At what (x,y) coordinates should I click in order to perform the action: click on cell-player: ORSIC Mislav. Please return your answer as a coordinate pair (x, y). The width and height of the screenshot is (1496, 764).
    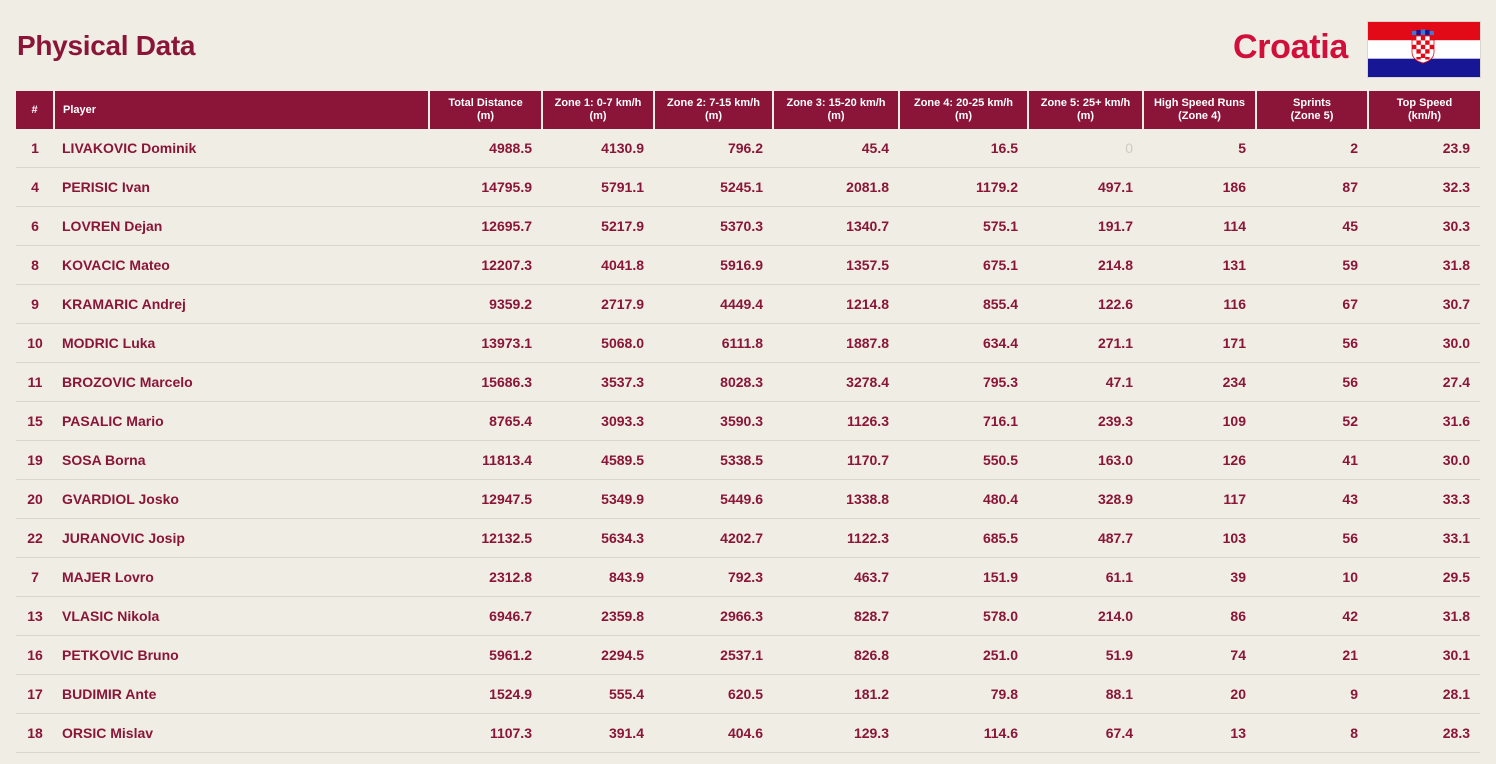
    Looking at the image, I should click on (241, 733).